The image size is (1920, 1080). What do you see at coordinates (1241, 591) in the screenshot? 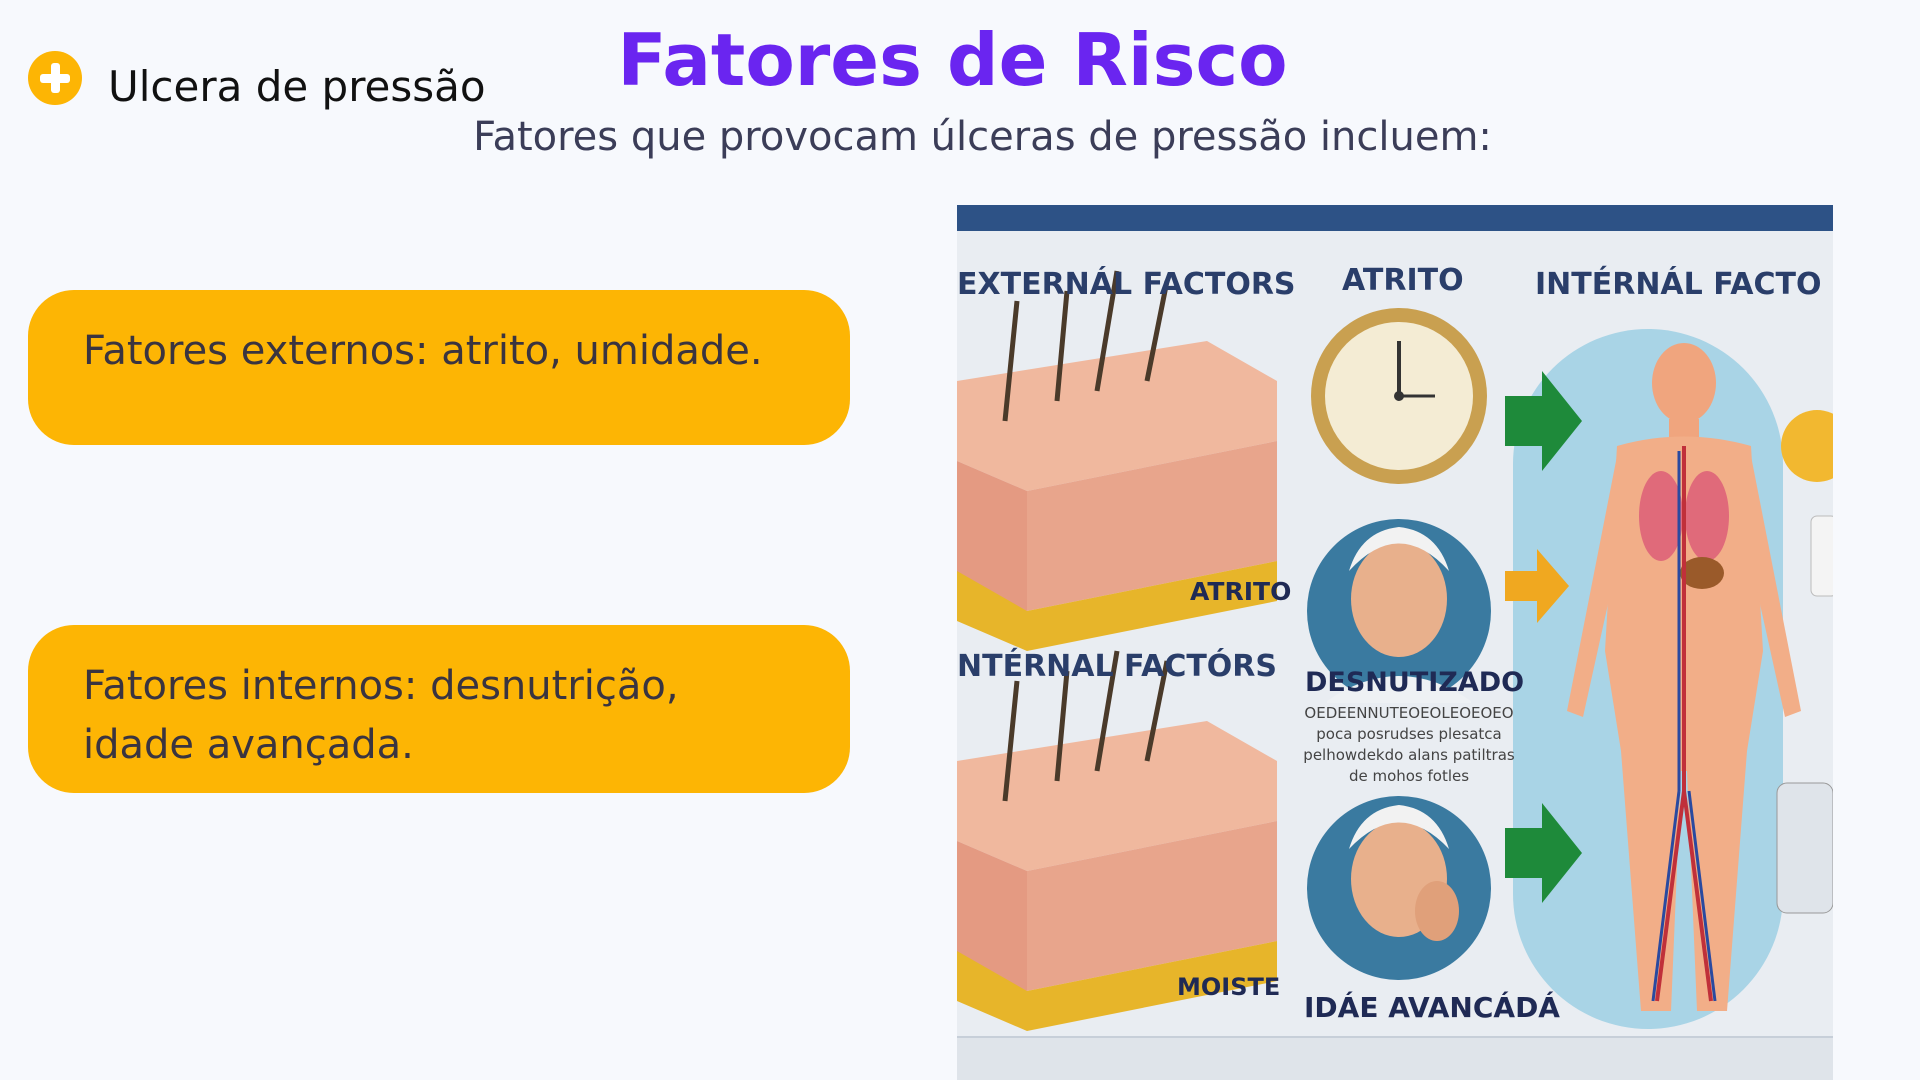
I see `label-atrito: ATRITO` at bounding box center [1241, 591].